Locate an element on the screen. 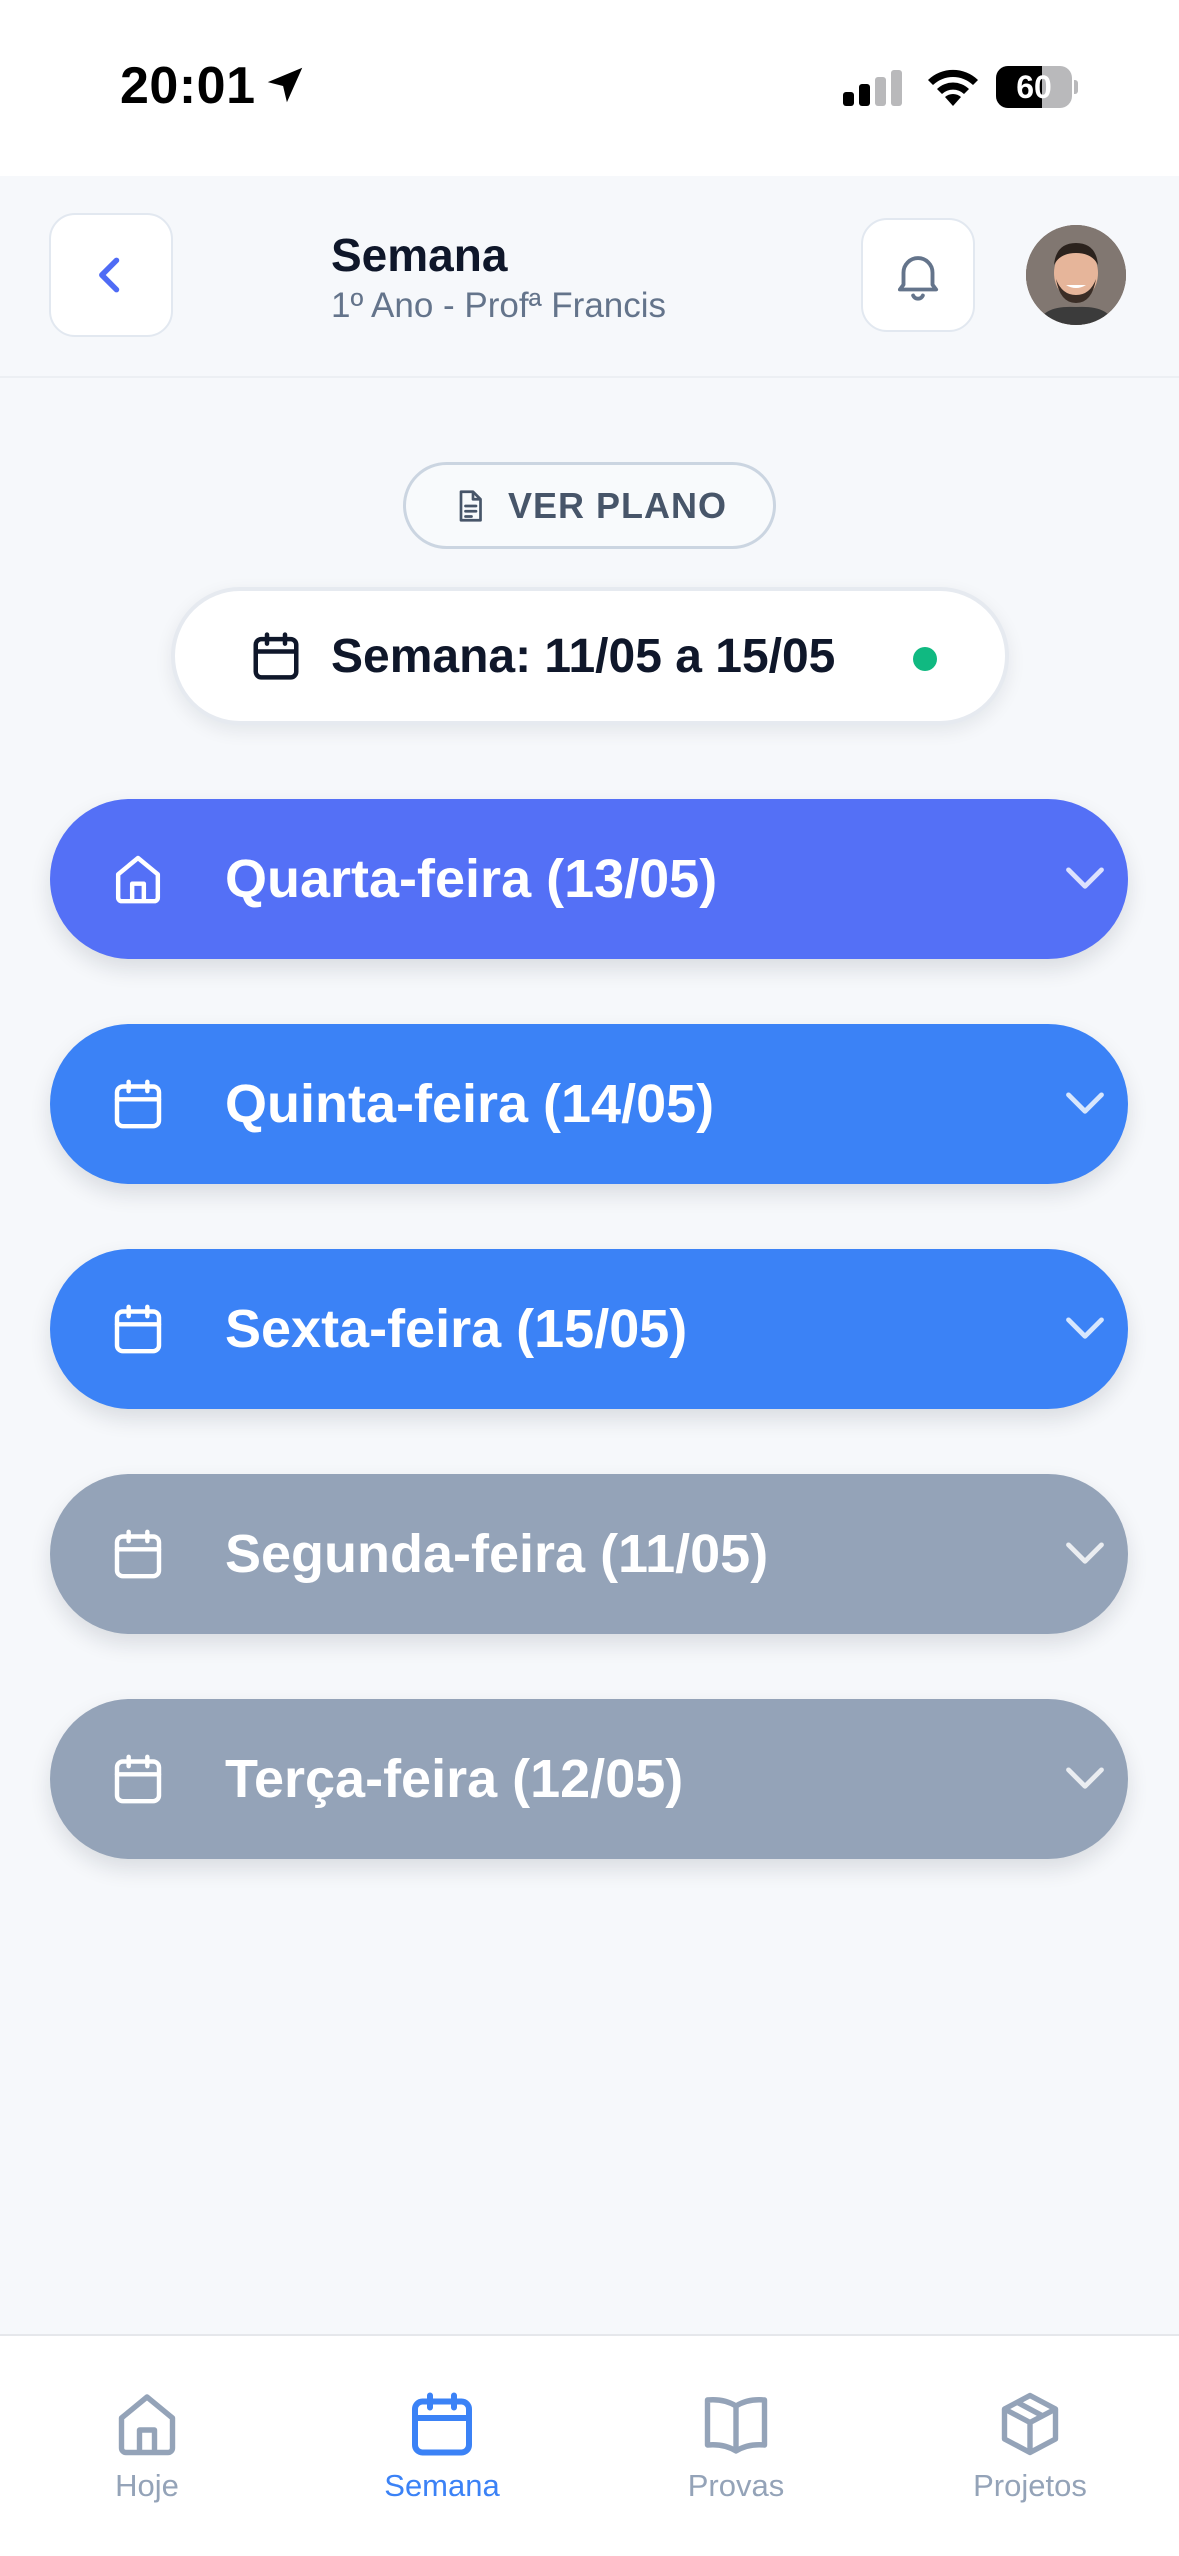 This screenshot has height=2556, width=1179. day-label: Quarta-feira (13/05) is located at coordinates (471, 879).